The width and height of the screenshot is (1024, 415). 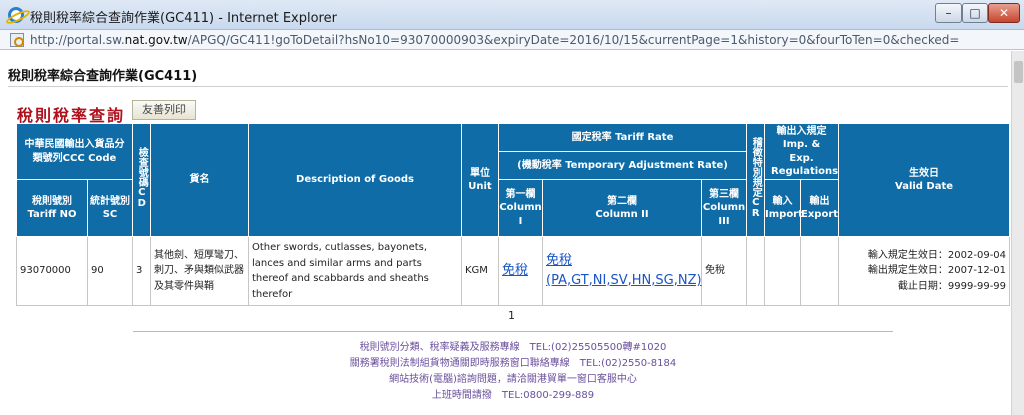 What do you see at coordinates (199, 180) in the screenshot?
I see `header-goods-name: 貨名` at bounding box center [199, 180].